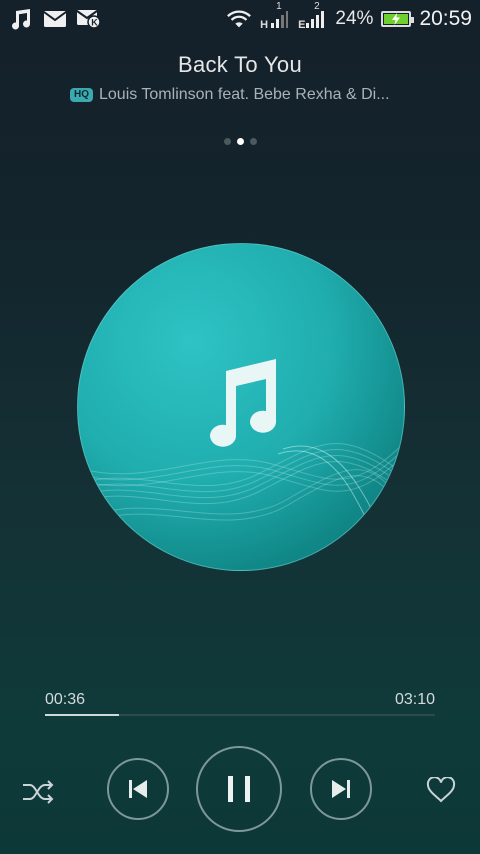 This screenshot has width=480, height=854. I want to click on shuffle-button, so click(38, 792).